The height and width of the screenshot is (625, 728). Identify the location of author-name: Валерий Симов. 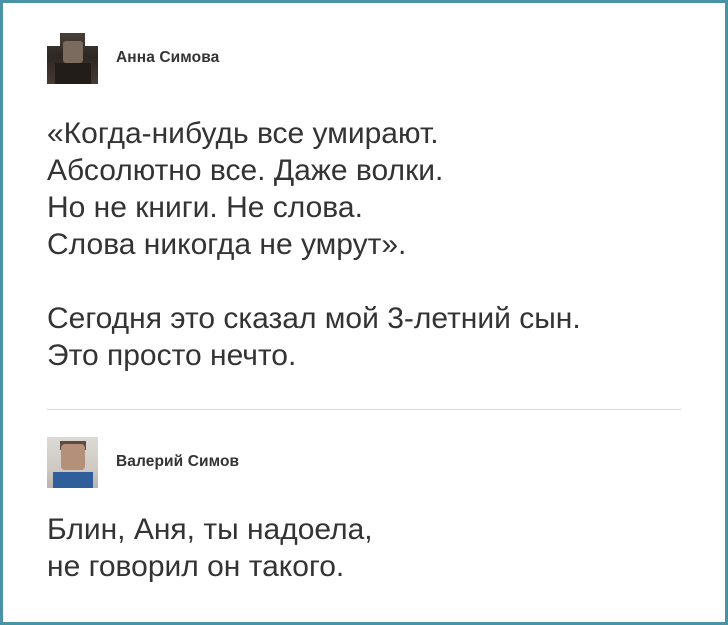
(177, 462).